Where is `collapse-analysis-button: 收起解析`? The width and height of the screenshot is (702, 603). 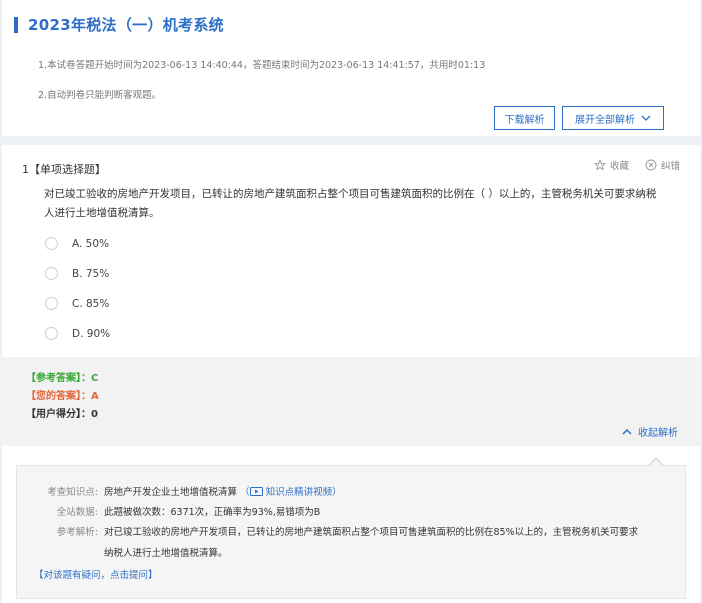
collapse-analysis-button: 收起解析 is located at coordinates (650, 431).